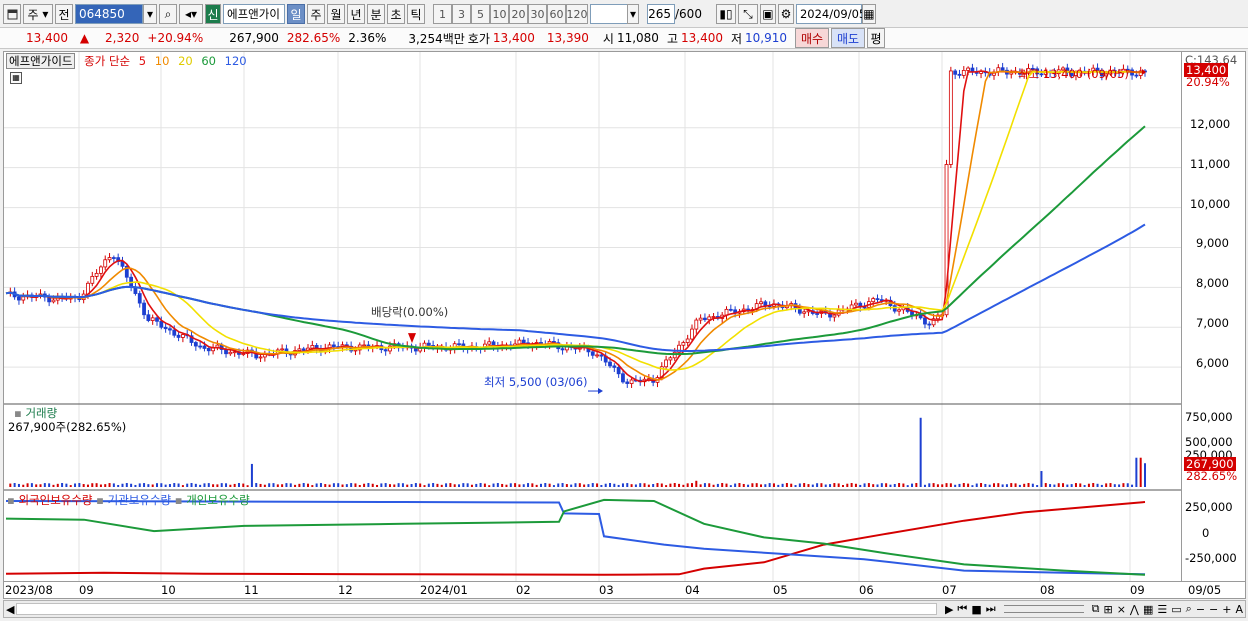 This screenshot has width=1248, height=621. What do you see at coordinates (64, 14) in the screenshot?
I see `view-button: 전` at bounding box center [64, 14].